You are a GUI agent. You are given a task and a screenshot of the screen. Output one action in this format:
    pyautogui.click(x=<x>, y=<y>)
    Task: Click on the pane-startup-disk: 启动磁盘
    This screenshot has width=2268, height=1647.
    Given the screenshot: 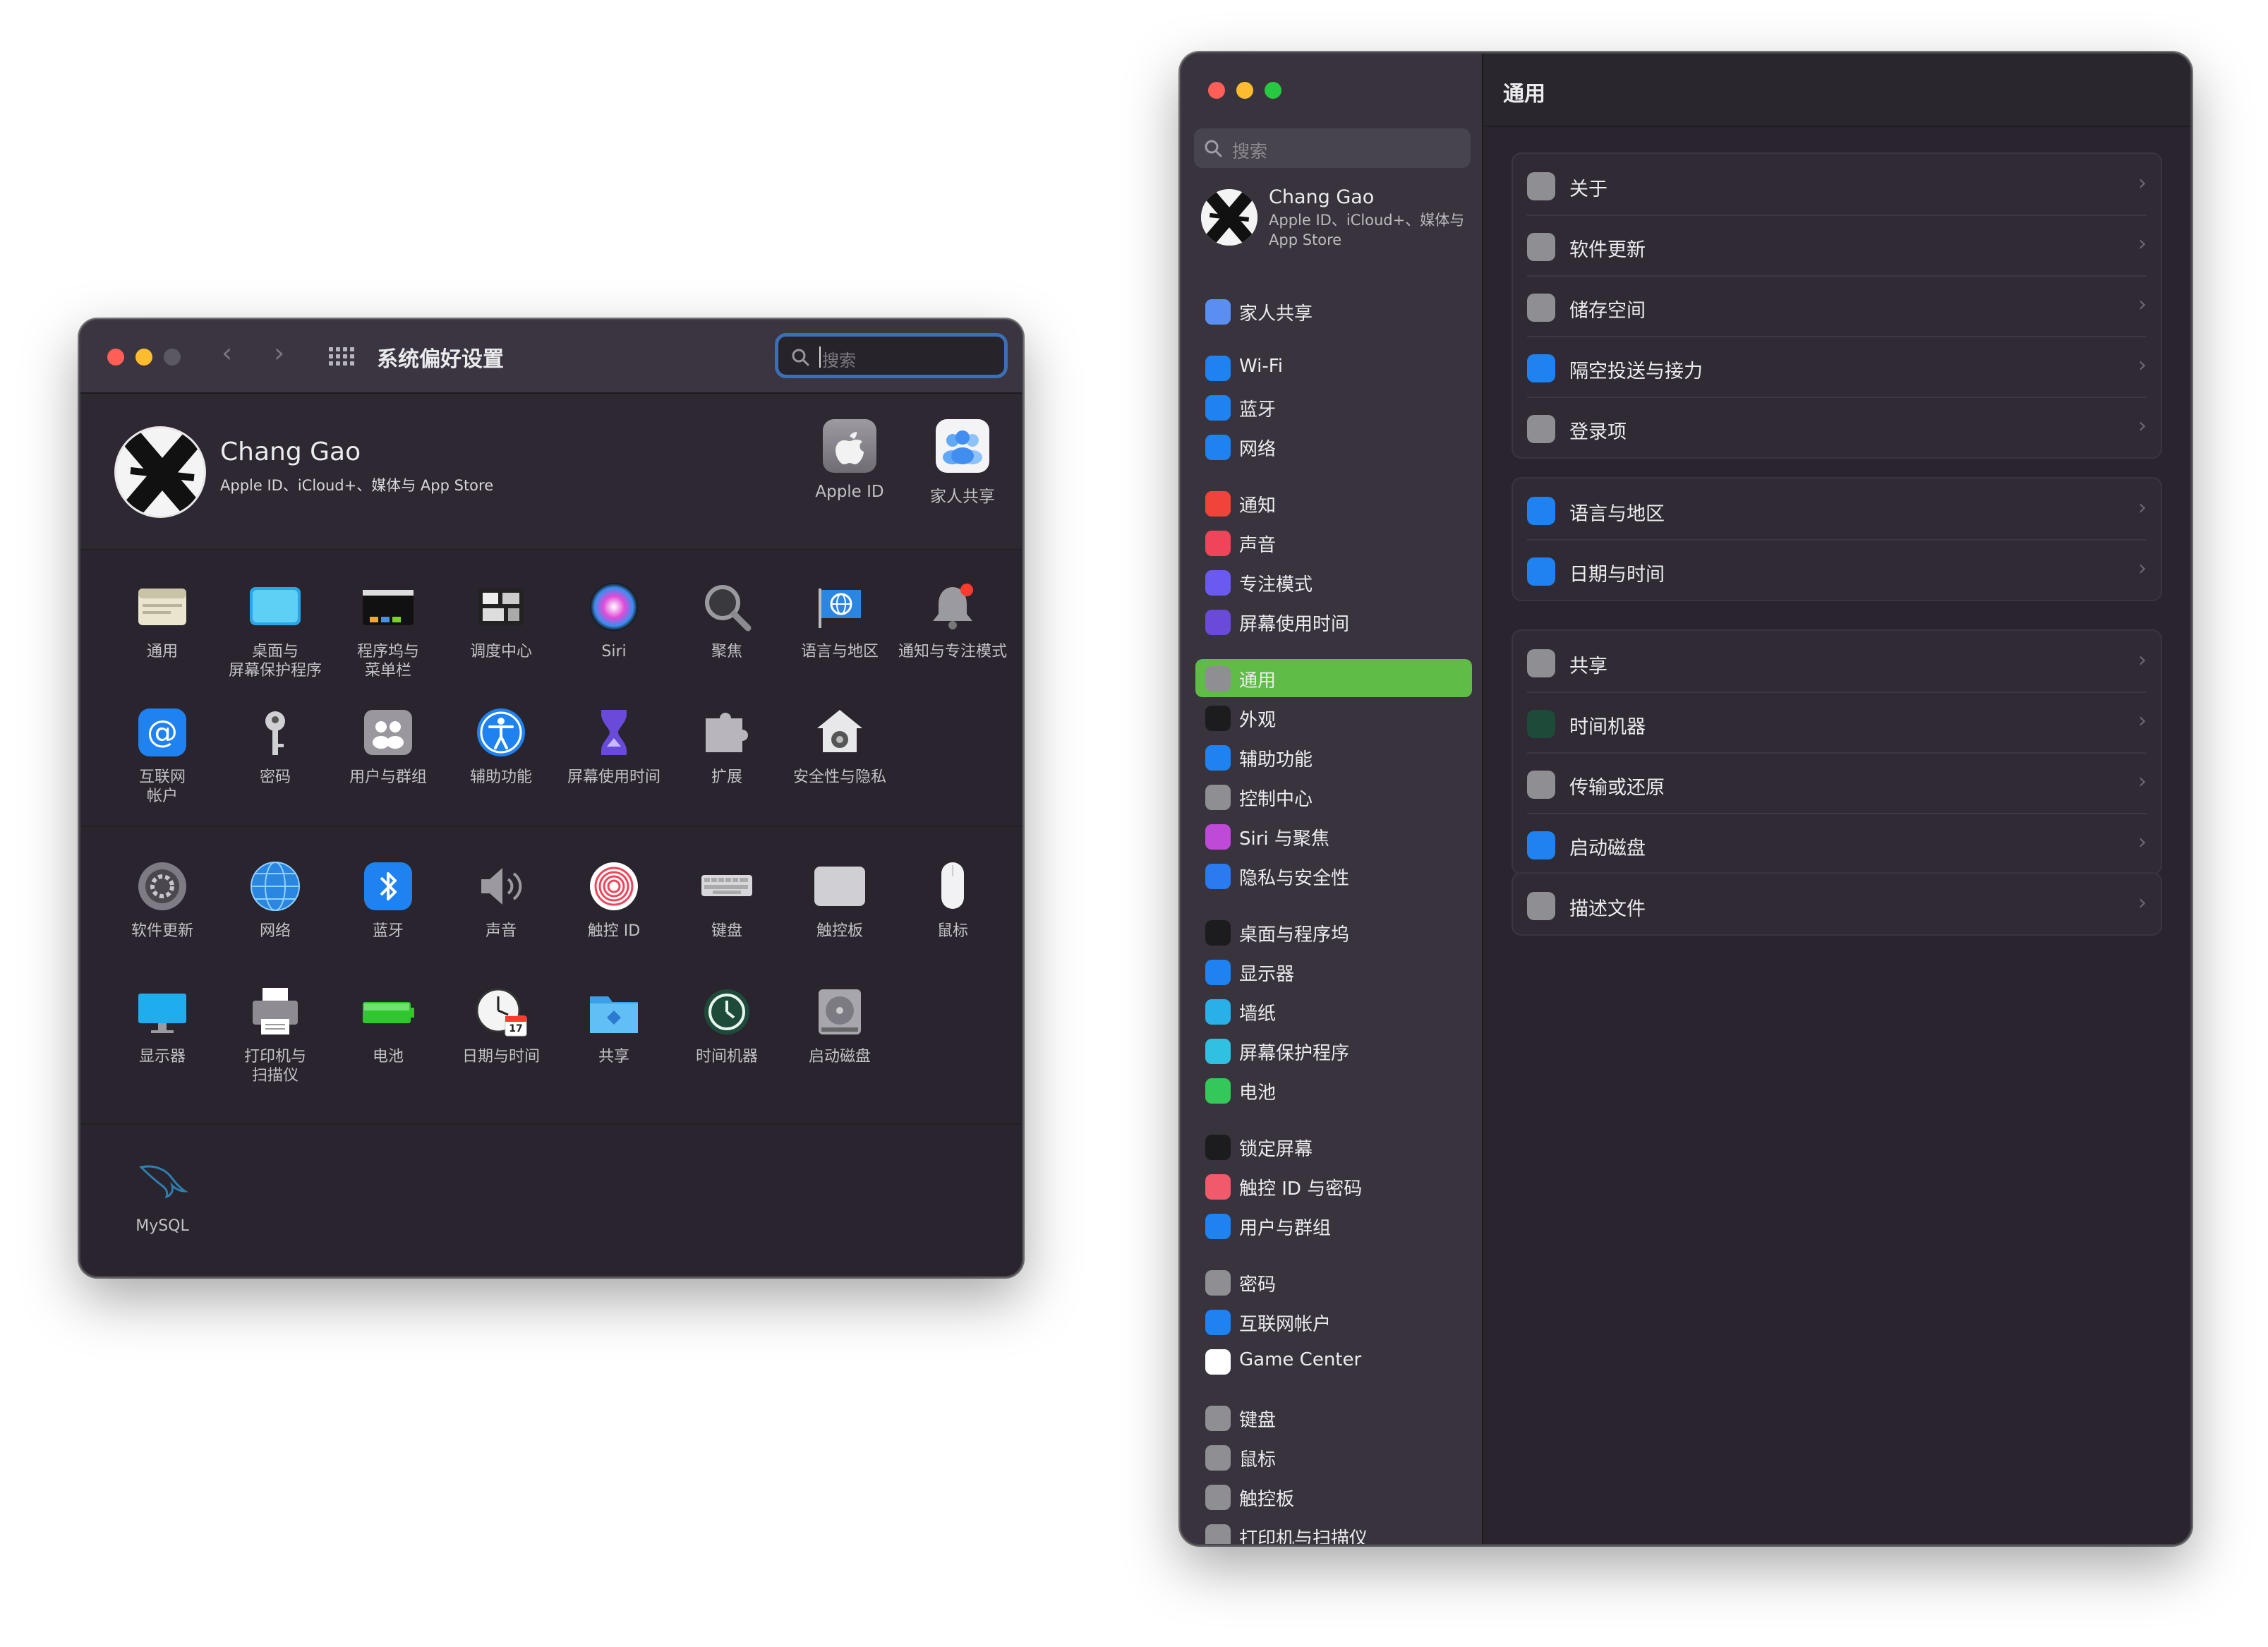 What is the action you would take?
    pyautogui.click(x=840, y=1025)
    